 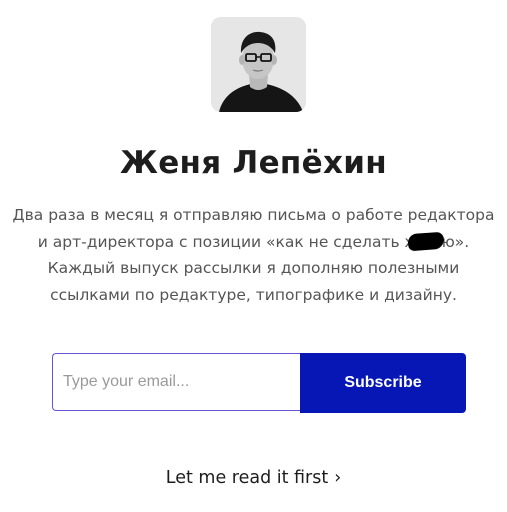 What do you see at coordinates (426, 241) in the screenshot?
I see `censor-blot` at bounding box center [426, 241].